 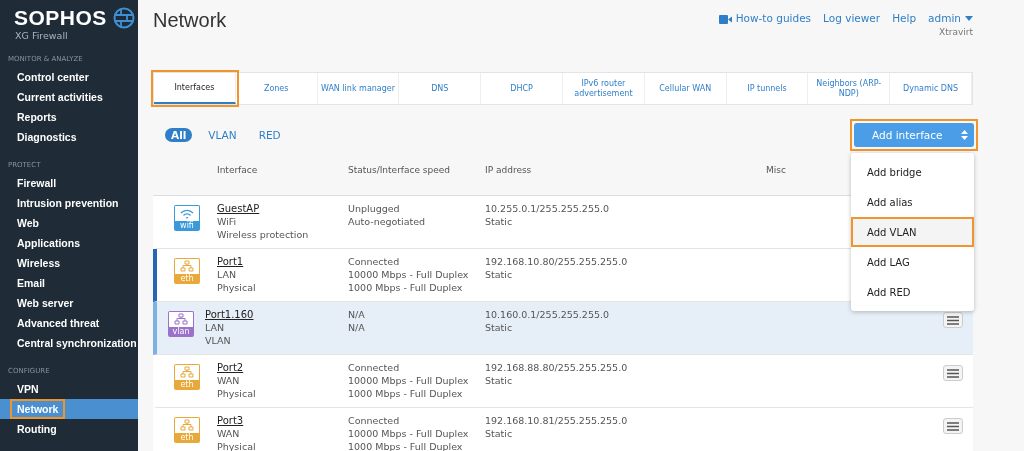 I want to click on interface-link: Port1.160, so click(x=276, y=314).